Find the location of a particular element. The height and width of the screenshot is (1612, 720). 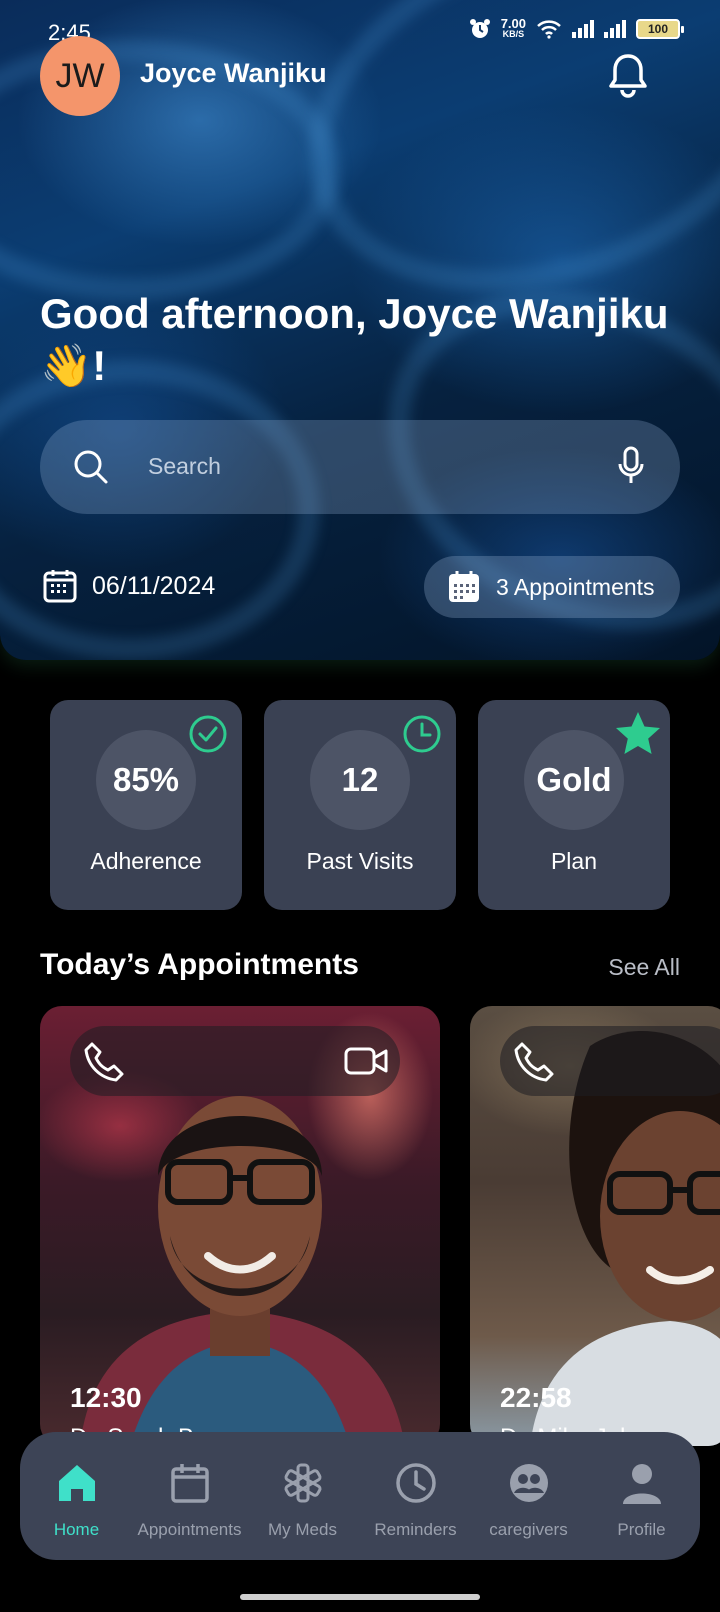

past-visits-card: 12 Past Visits is located at coordinates (360, 805).